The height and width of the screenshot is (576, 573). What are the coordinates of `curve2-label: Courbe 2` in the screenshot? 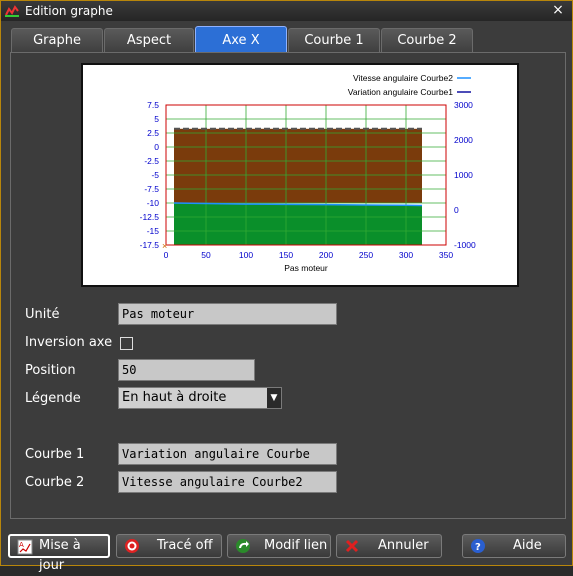 It's located at (55, 482).